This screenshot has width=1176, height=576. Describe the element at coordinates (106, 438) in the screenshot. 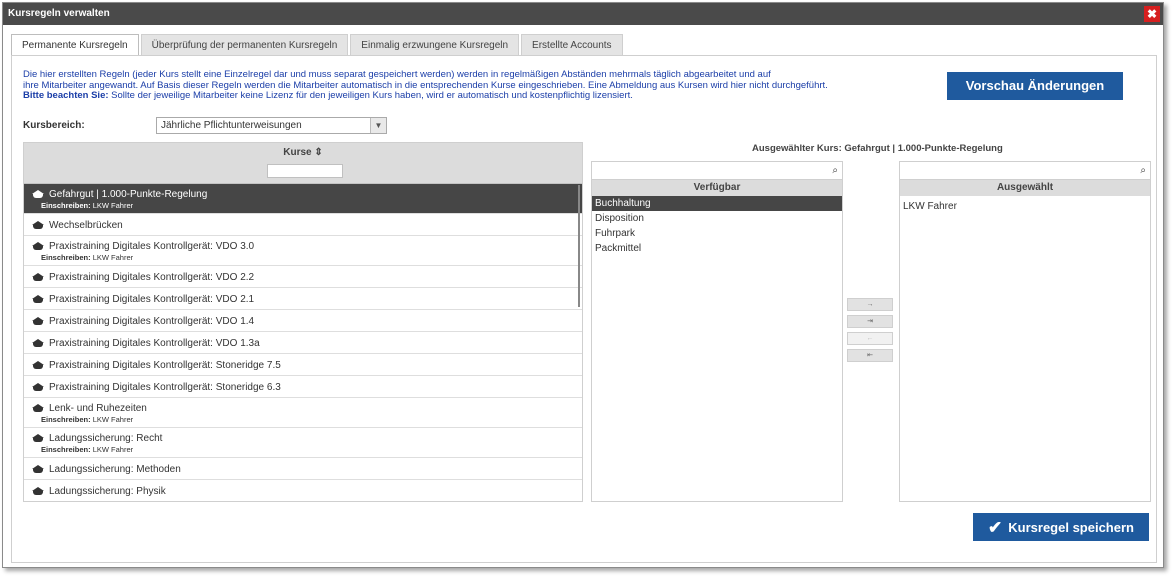

I see `course-name: Ladungssicherung: Recht` at that location.